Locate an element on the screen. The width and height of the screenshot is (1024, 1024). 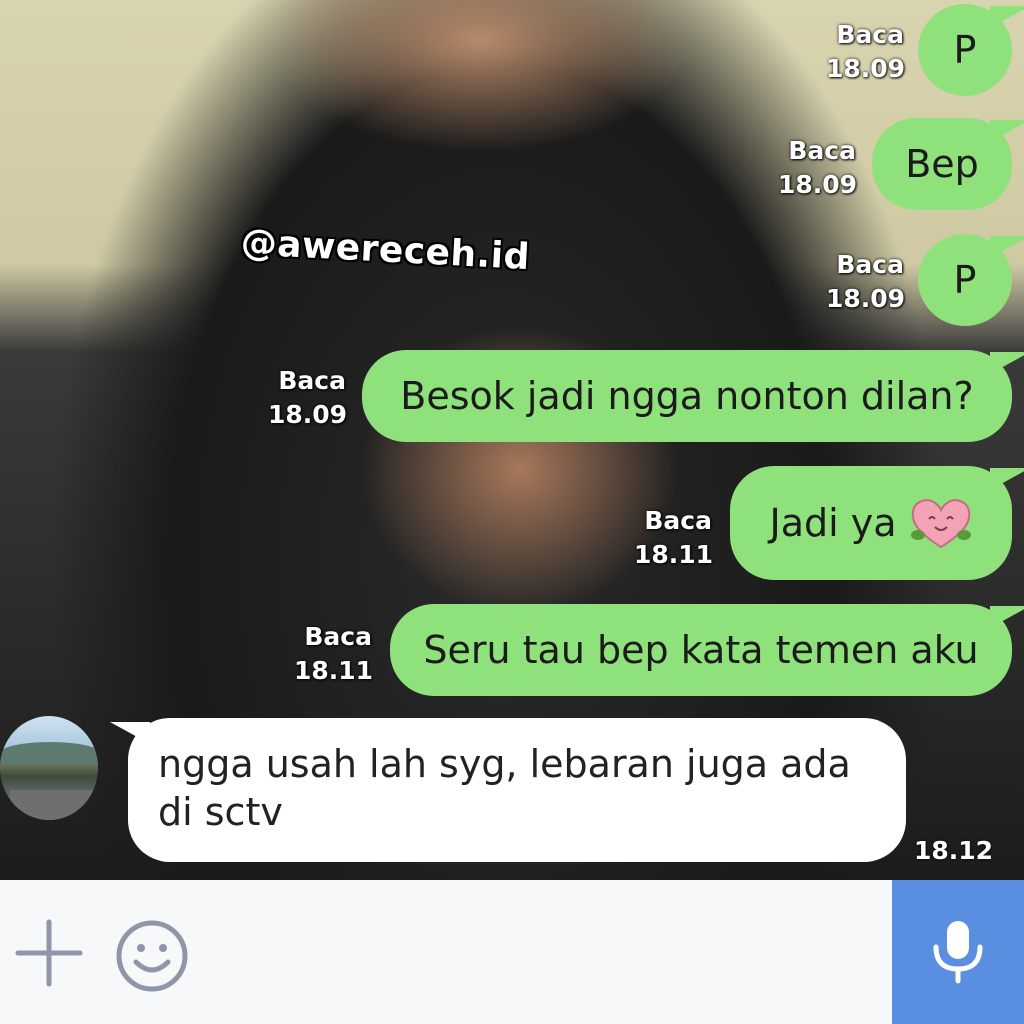
message-text: Seru tau bep kata temen aku is located at coordinates (701, 650).